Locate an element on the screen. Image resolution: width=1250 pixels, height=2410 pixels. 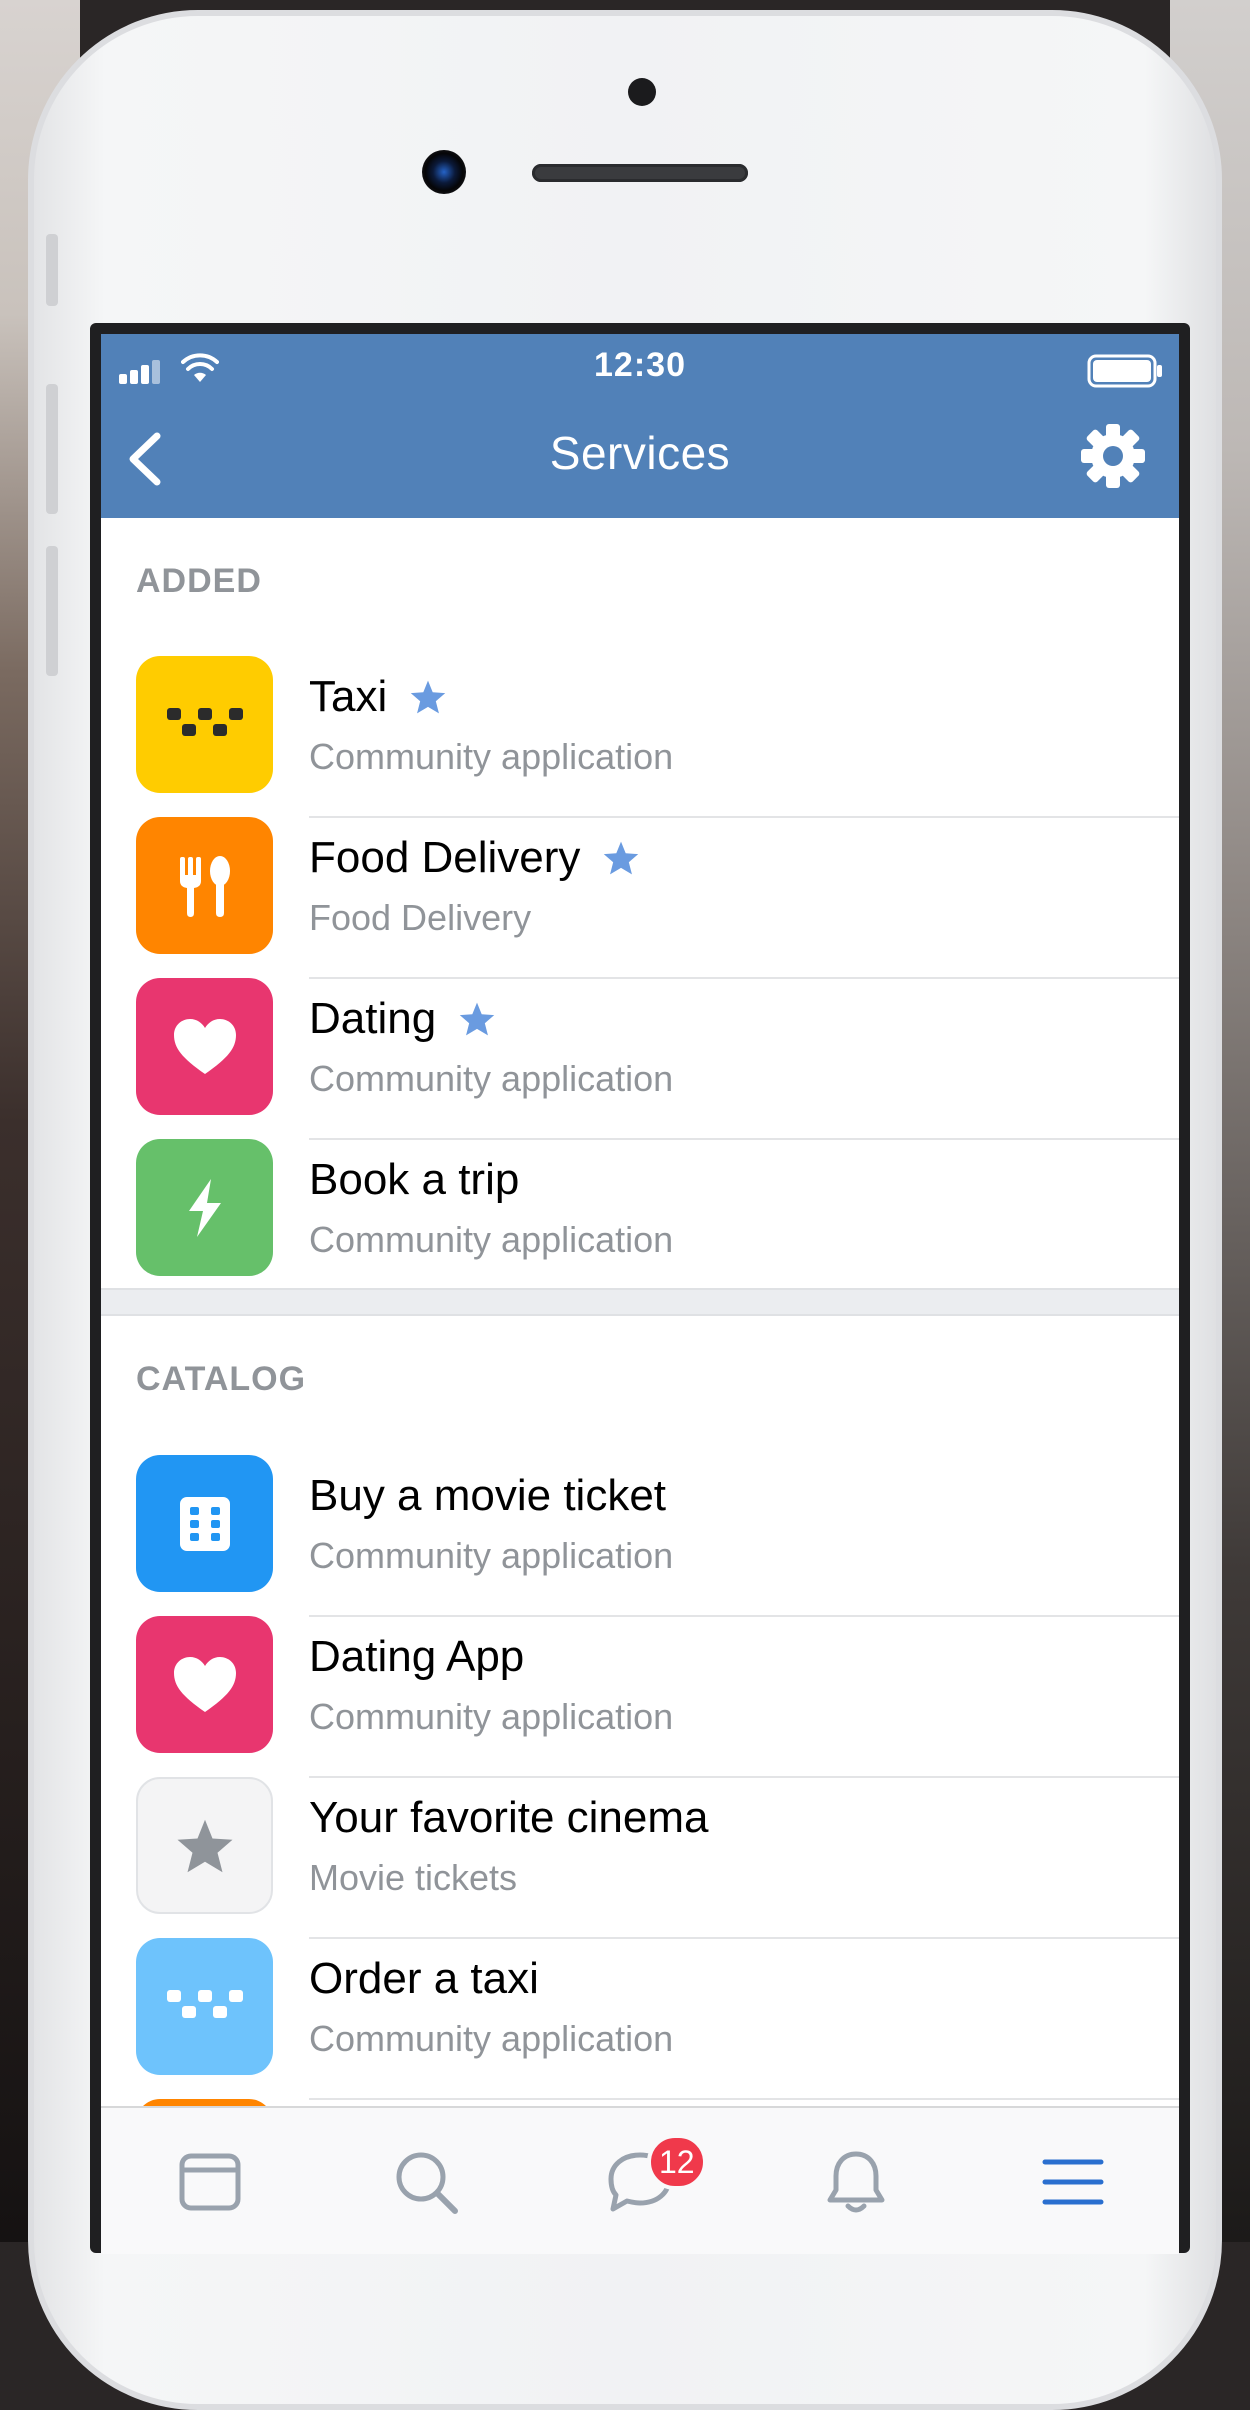
item-title-row: Buy a movie ticket is located at coordinates (487, 1496).